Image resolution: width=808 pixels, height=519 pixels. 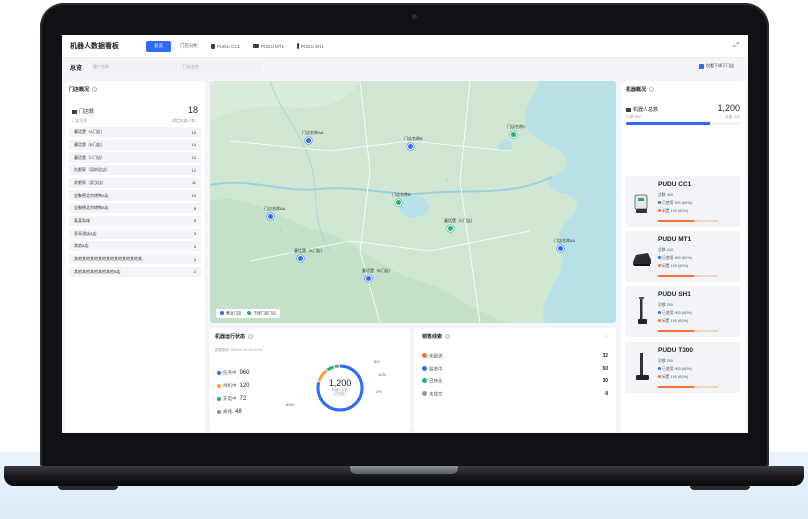 What do you see at coordinates (642, 109) in the screenshot?
I see `robot-total-label: 机器人总数` at bounding box center [642, 109].